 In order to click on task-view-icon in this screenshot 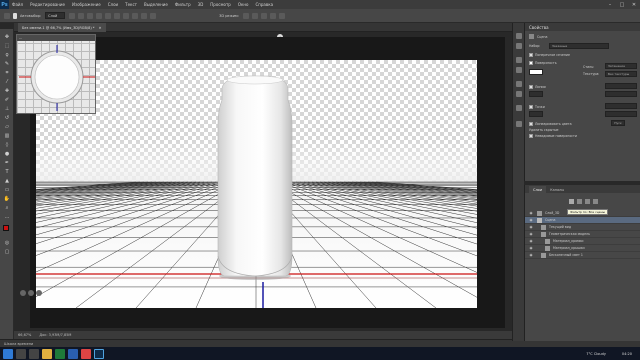, I will do `click(34, 353)`.